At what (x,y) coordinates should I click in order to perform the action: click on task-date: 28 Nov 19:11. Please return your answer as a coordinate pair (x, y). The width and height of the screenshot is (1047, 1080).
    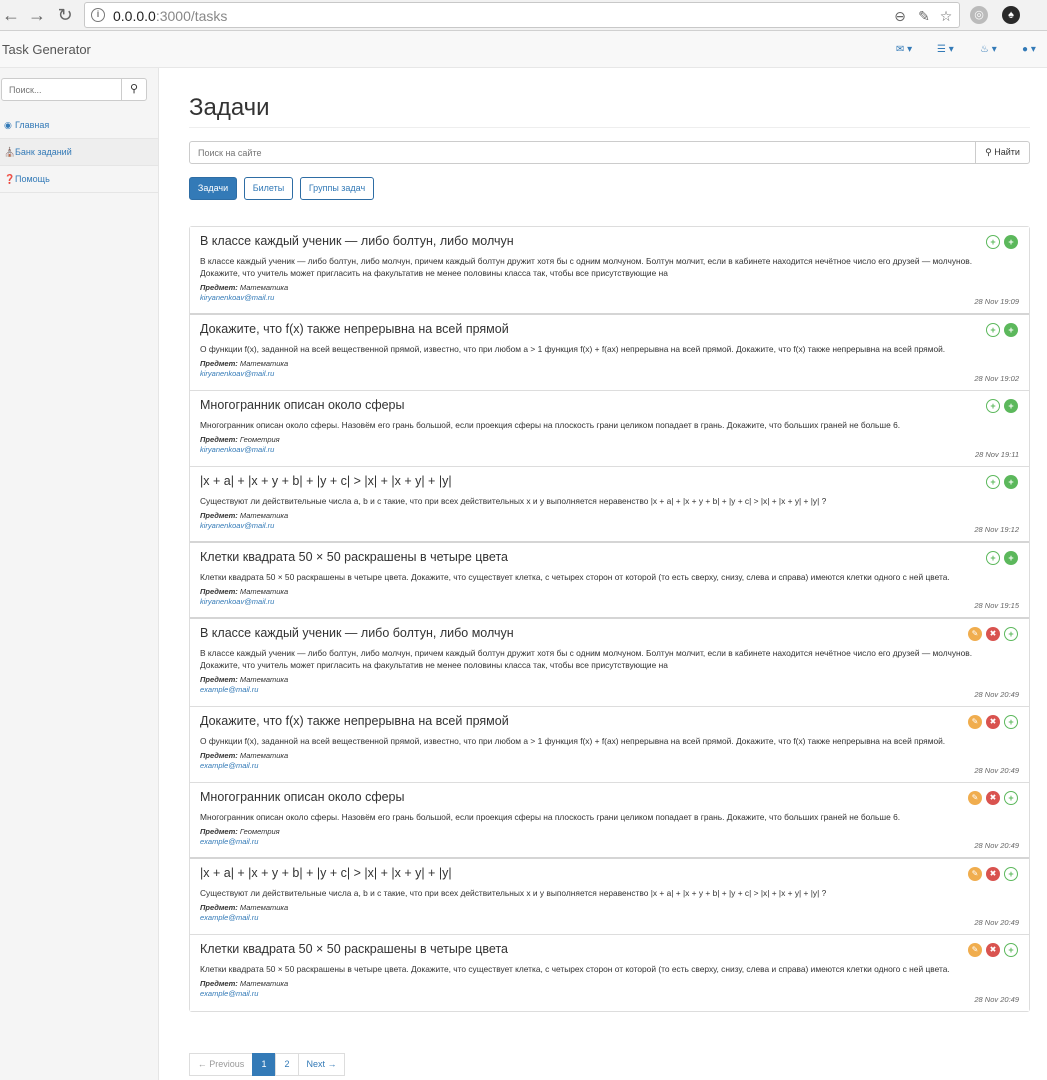
    Looking at the image, I should click on (996, 454).